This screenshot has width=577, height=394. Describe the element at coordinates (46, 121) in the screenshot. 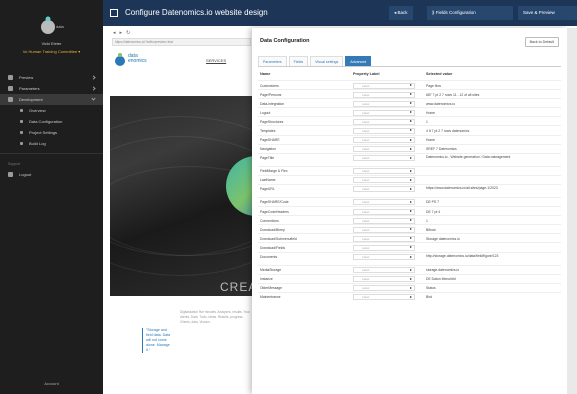

I see `sidebar-subitem-label: Data Configuration` at that location.